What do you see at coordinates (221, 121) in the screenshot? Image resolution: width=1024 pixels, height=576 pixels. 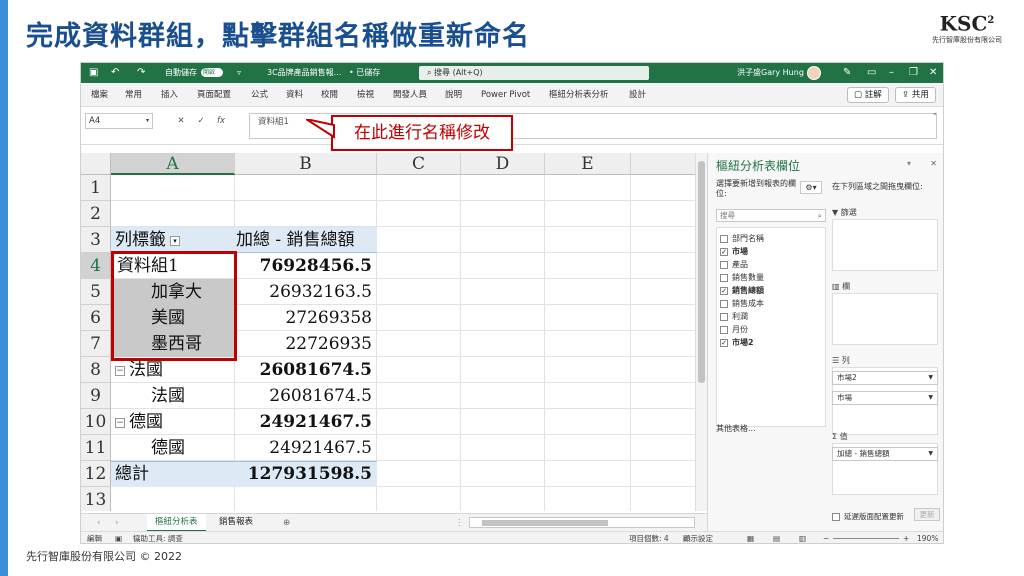 I see `insert-function-icon: fx` at bounding box center [221, 121].